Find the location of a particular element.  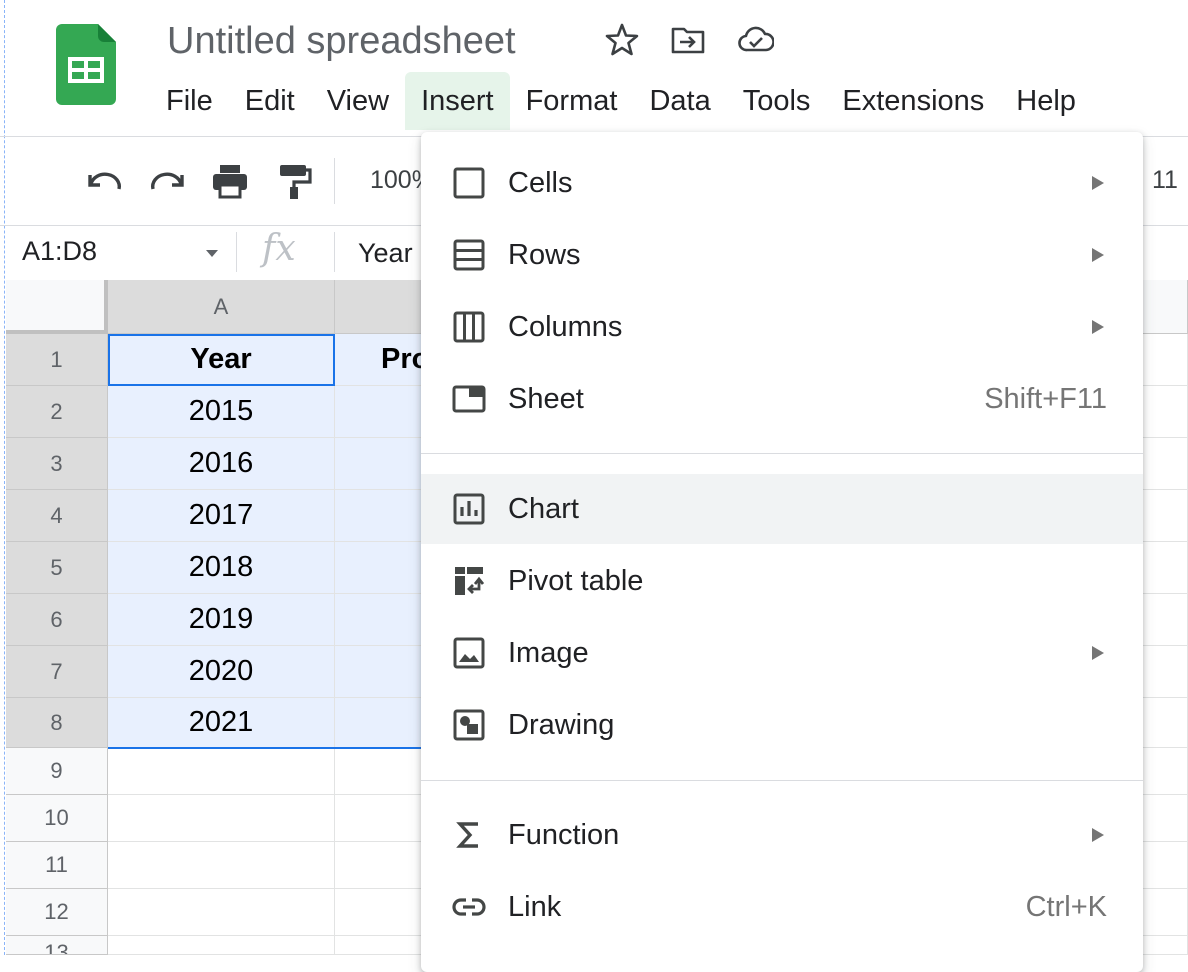

row-header: 6 is located at coordinates (57, 620).